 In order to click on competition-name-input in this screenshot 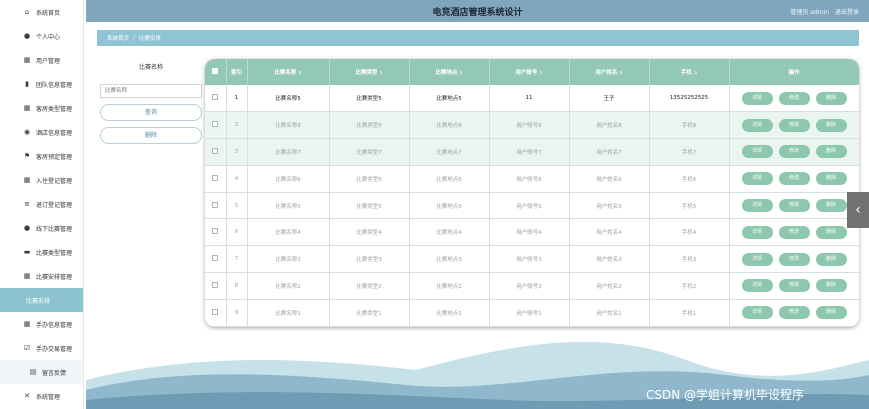, I will do `click(151, 91)`.